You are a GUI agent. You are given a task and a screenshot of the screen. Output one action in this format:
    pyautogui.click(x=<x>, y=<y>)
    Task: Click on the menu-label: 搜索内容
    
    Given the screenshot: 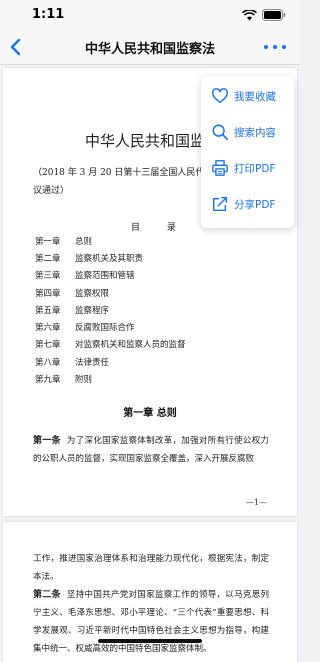 What is the action you would take?
    pyautogui.click(x=255, y=132)
    